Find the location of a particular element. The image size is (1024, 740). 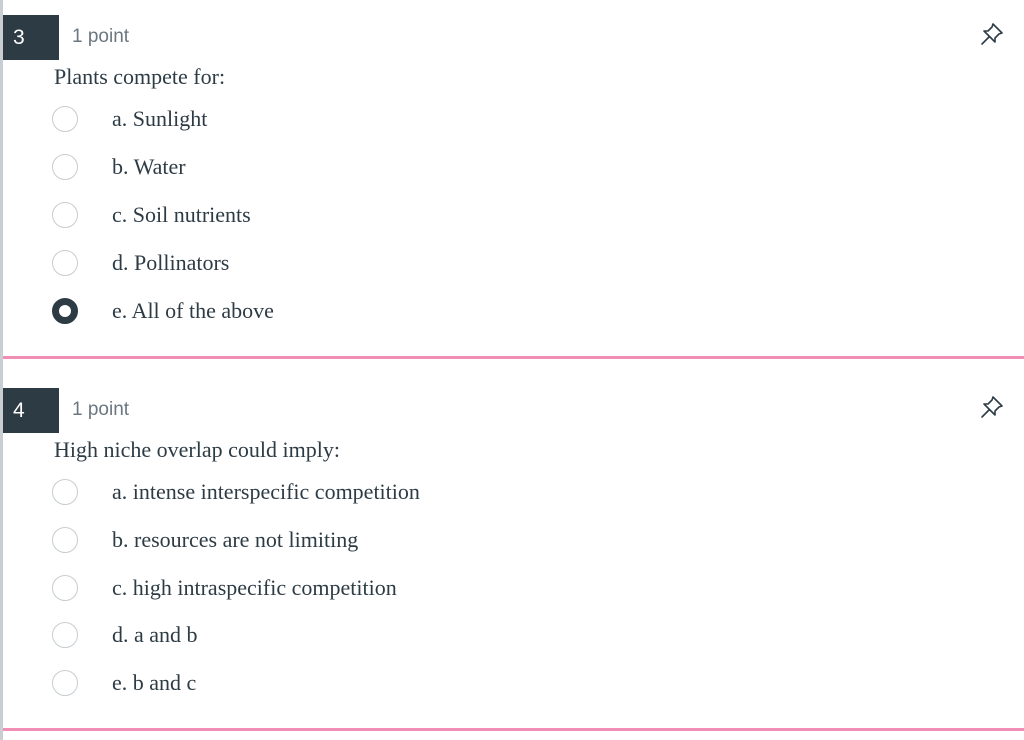

answer-option-b: b. Water is located at coordinates (352, 167).